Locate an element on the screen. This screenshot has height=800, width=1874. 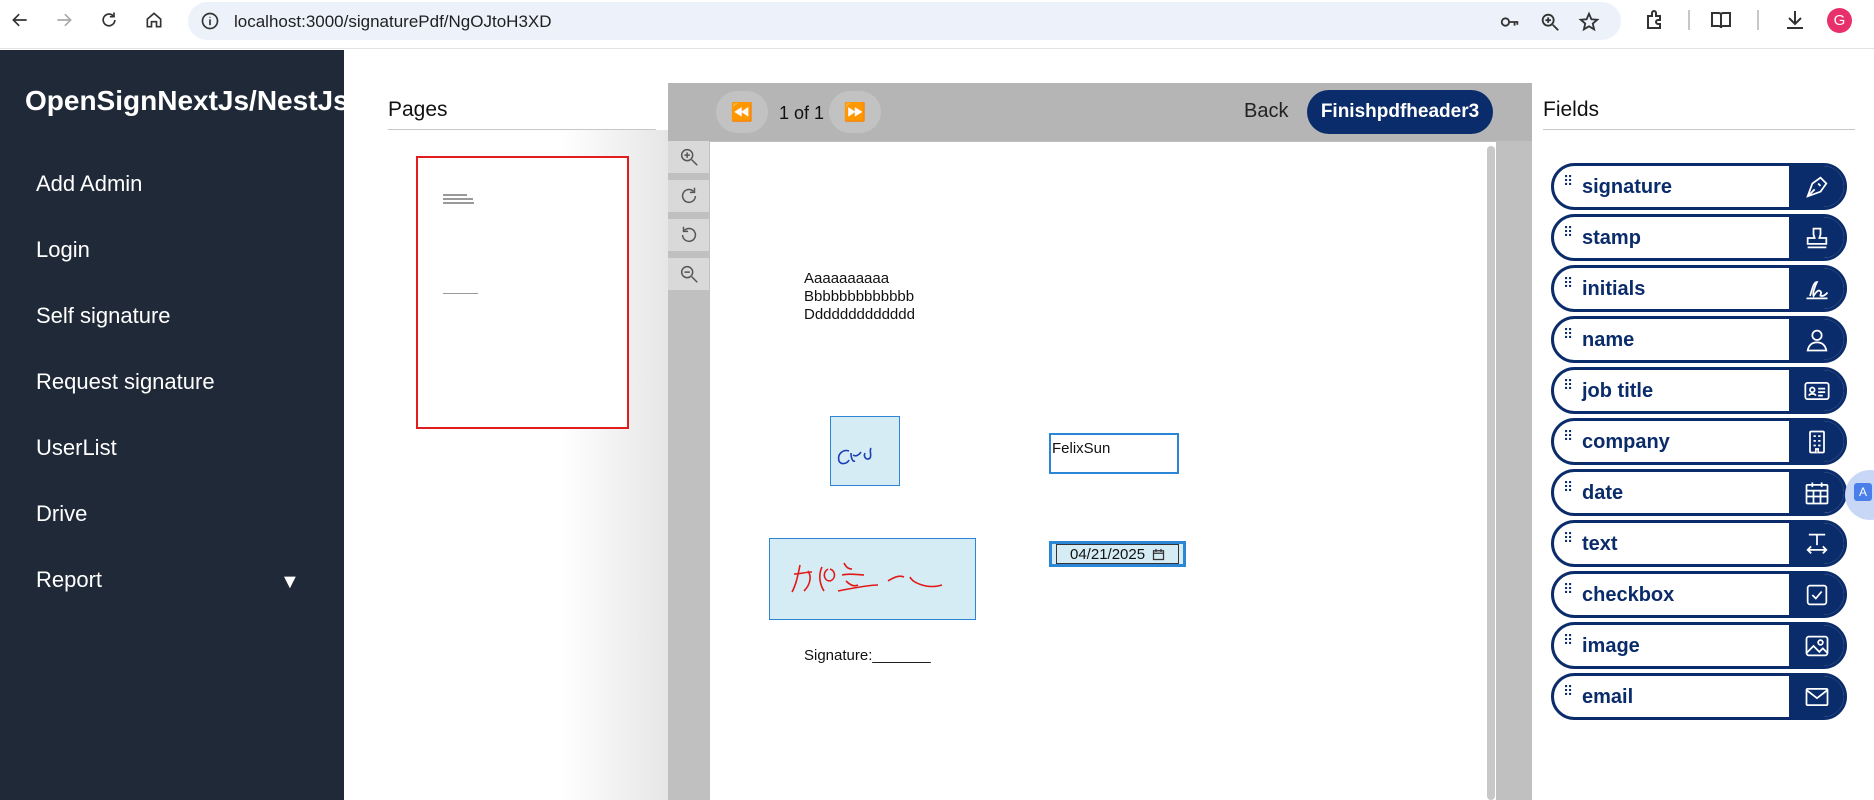
field-initials: ⠿ initials is located at coordinates (1699, 288).